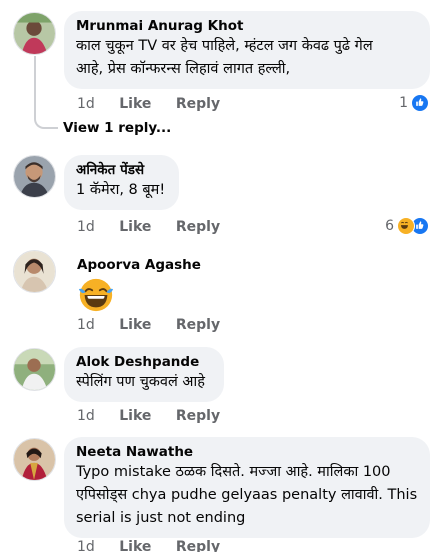 This screenshot has height=552, width=443. Describe the element at coordinates (46, 92) in the screenshot. I see `thread-line` at that location.